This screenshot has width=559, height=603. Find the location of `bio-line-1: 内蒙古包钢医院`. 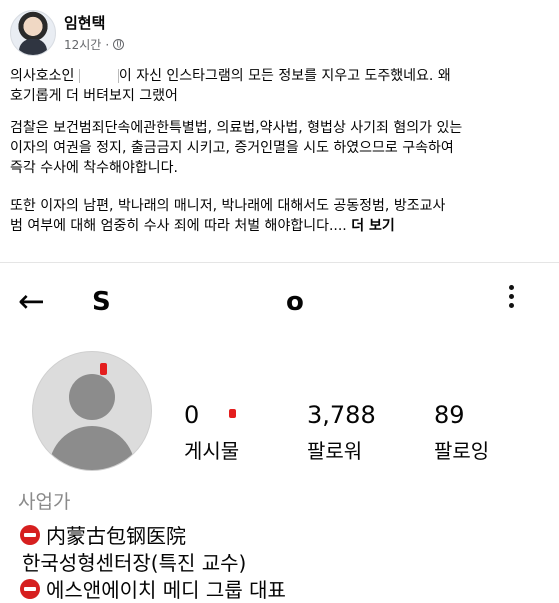

bio-line-1: 内蒙古包钢医院 is located at coordinates (103, 534).